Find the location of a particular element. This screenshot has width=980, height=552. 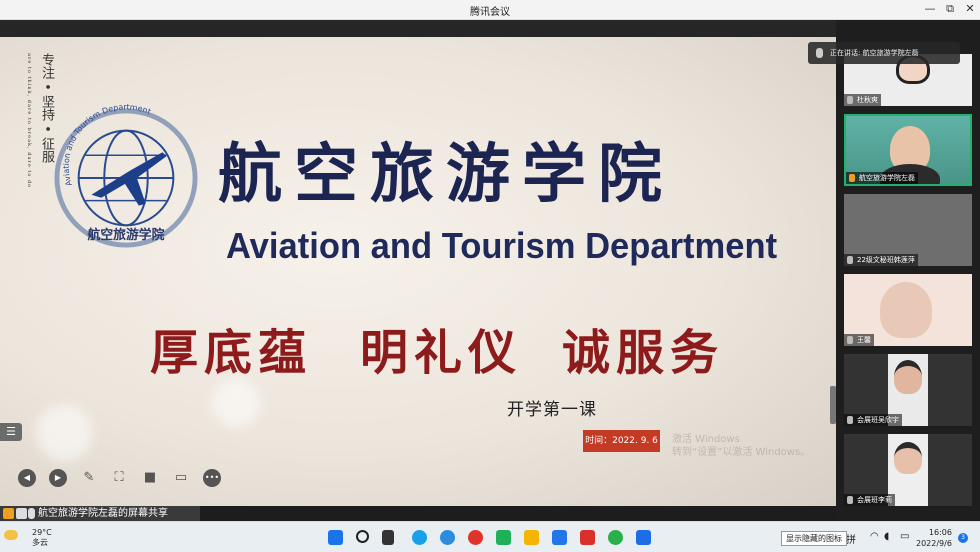

participant-tile: 会展班吴欣宇 is located at coordinates (908, 390).